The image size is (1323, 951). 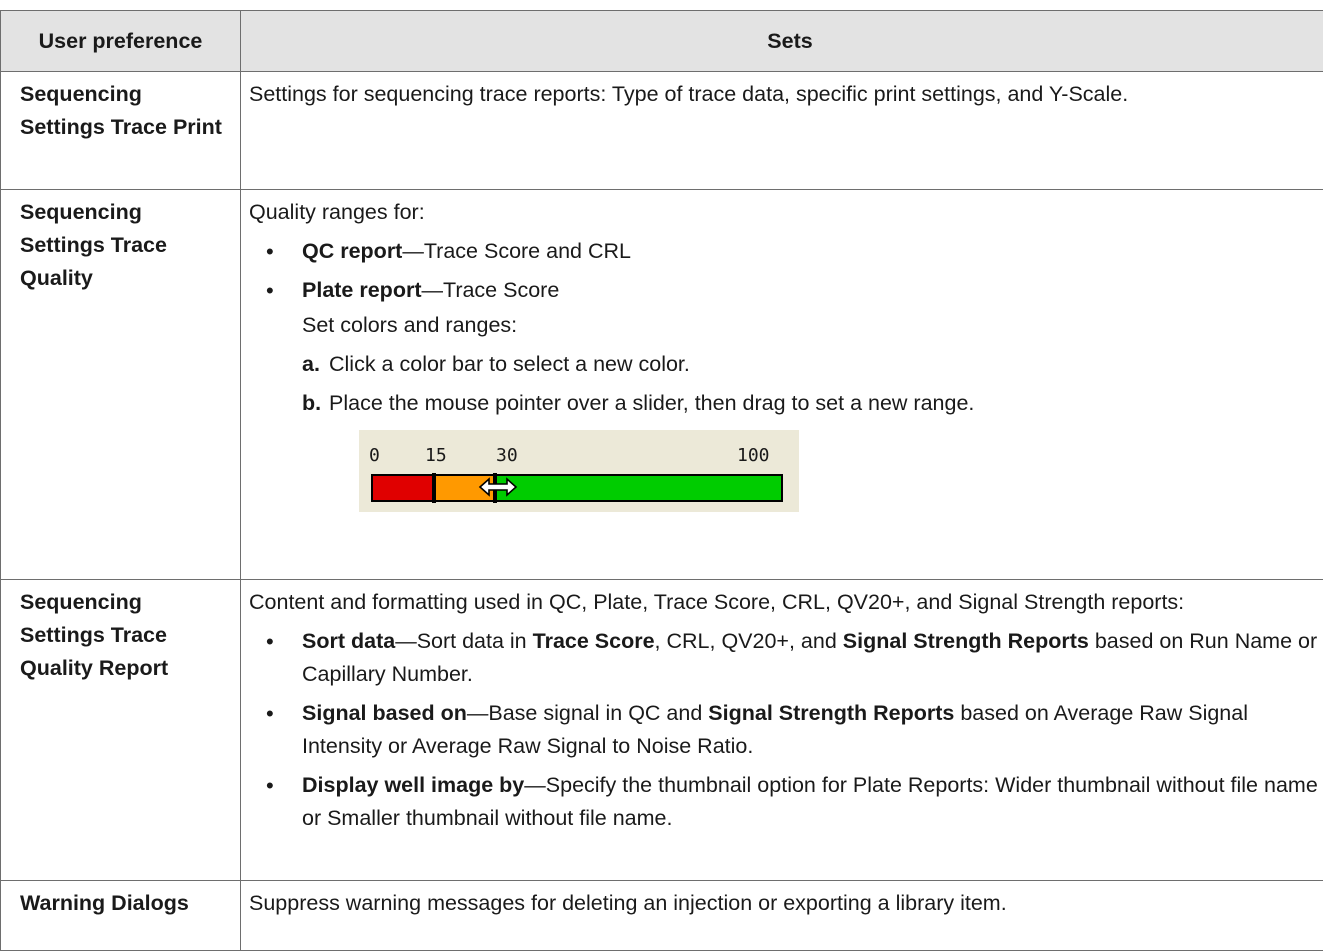 What do you see at coordinates (349, 641) in the screenshot?
I see `bullet-term: Sort data` at bounding box center [349, 641].